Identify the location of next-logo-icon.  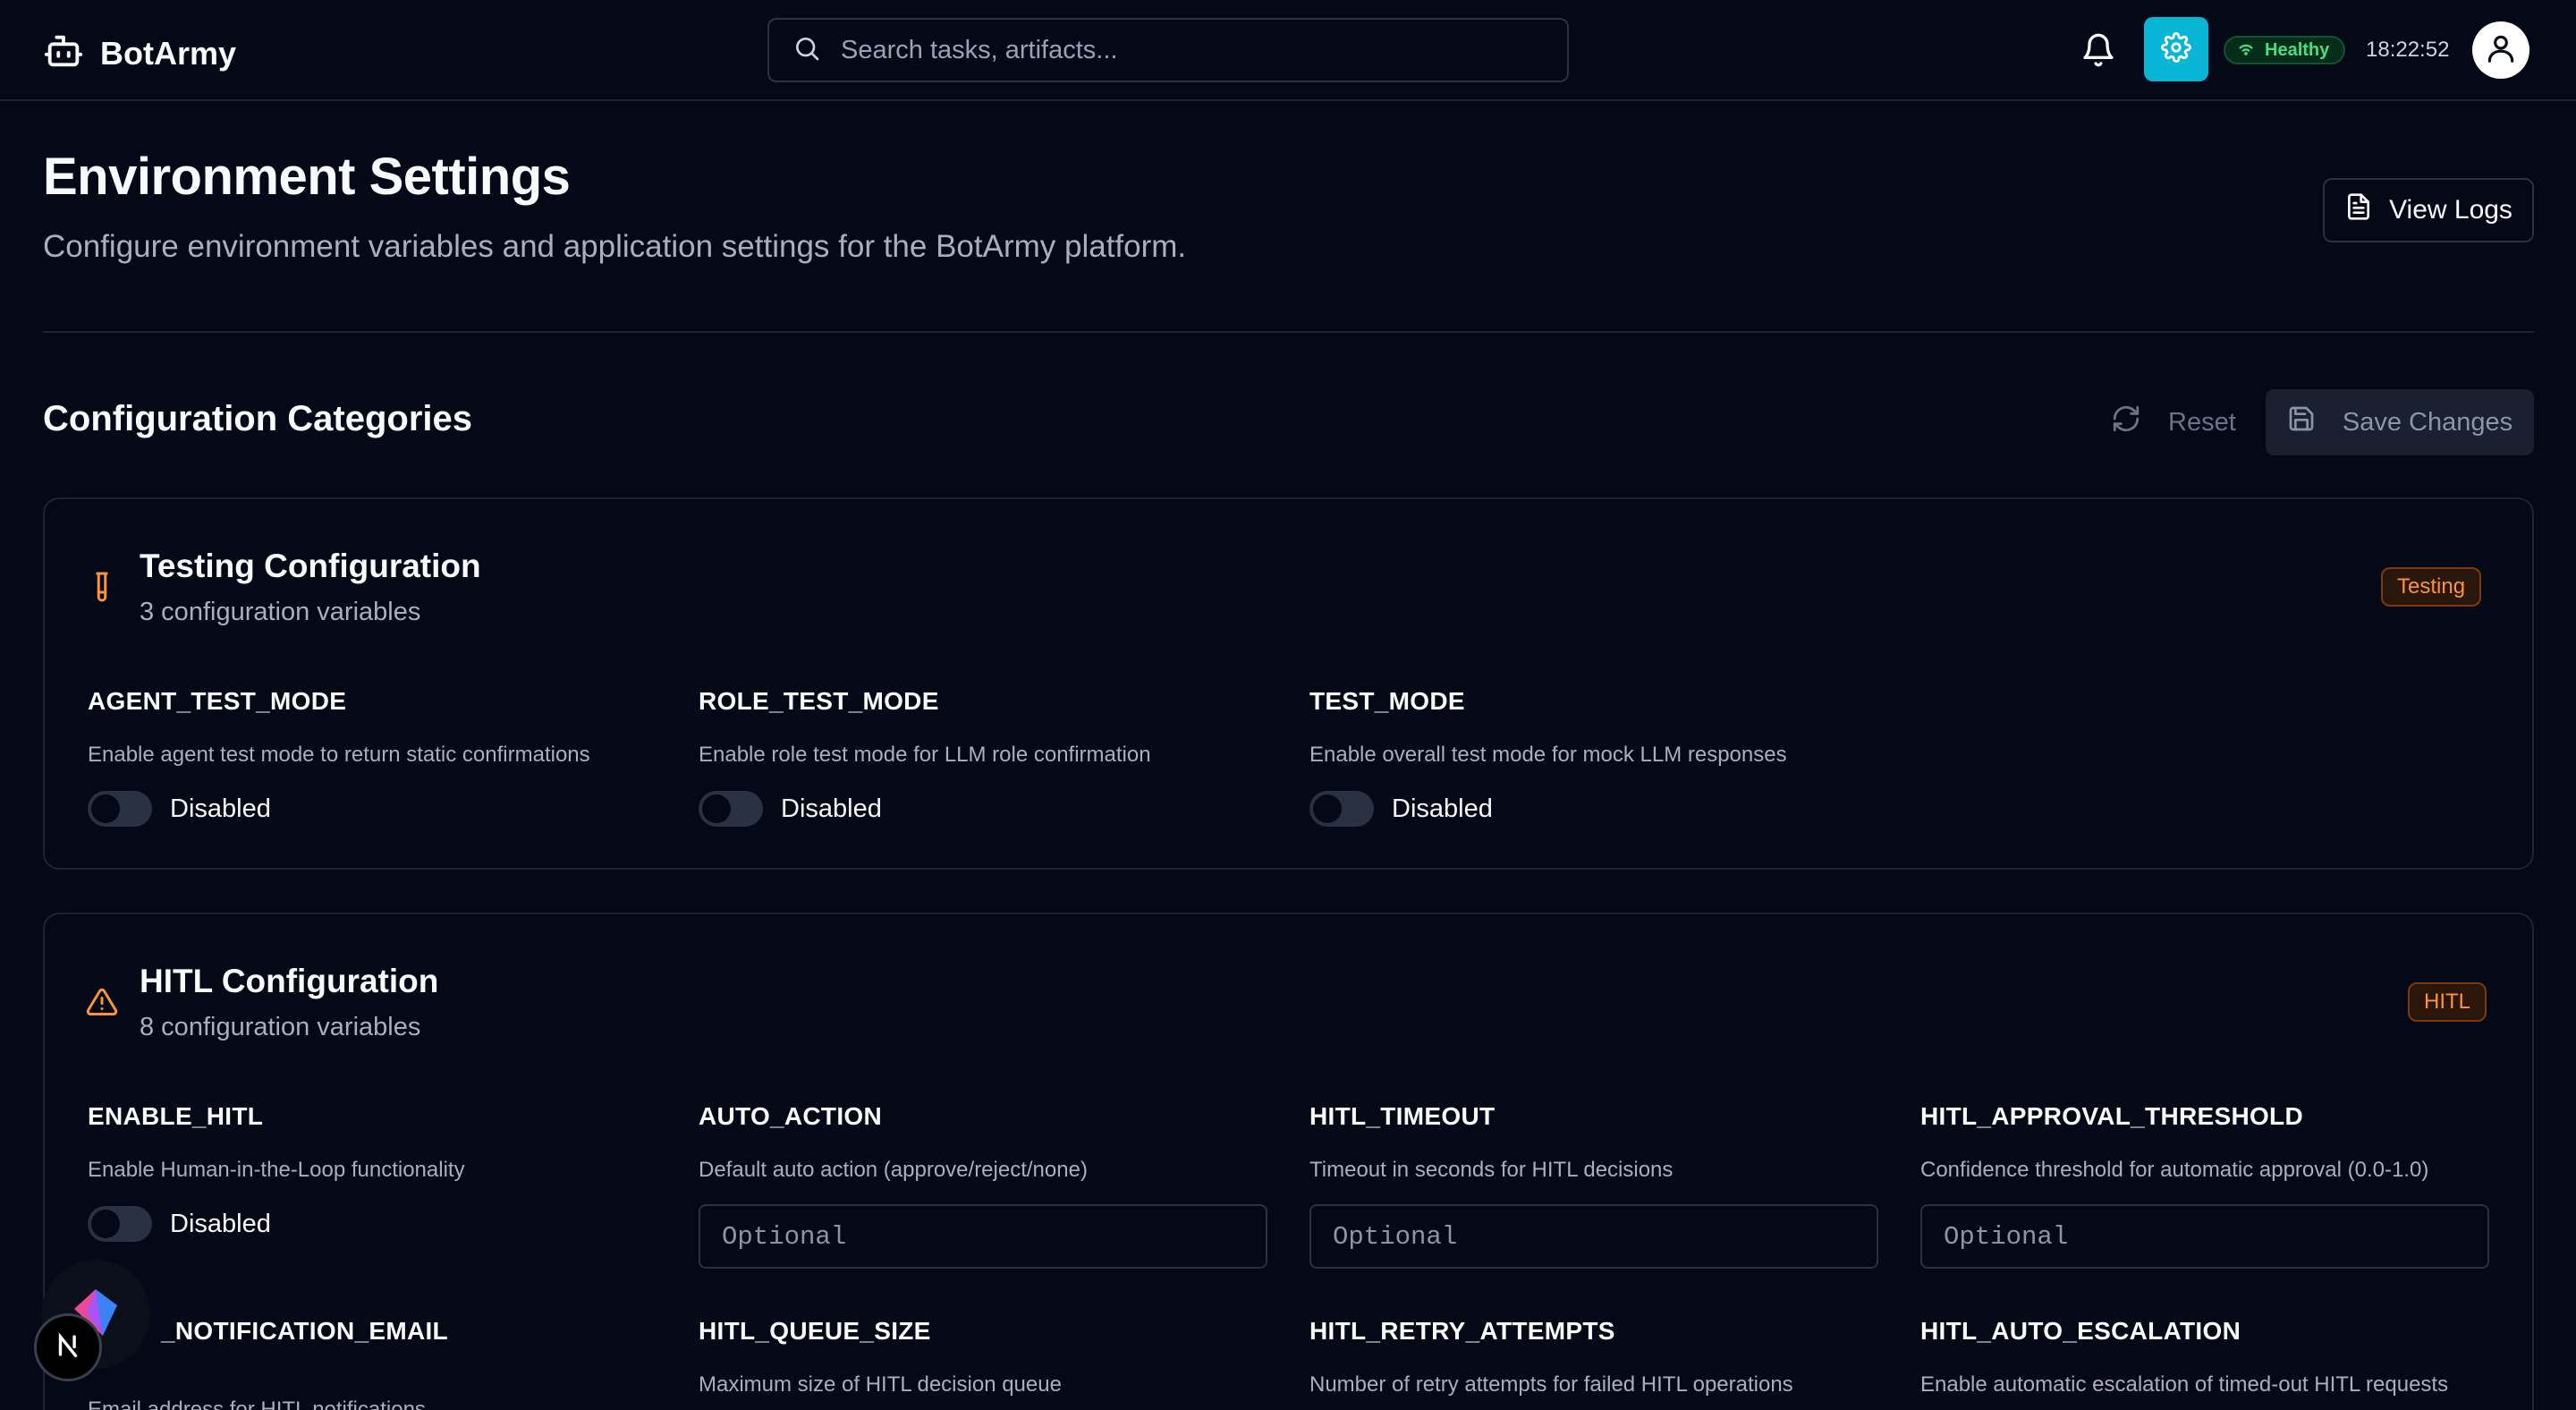
(68, 1348).